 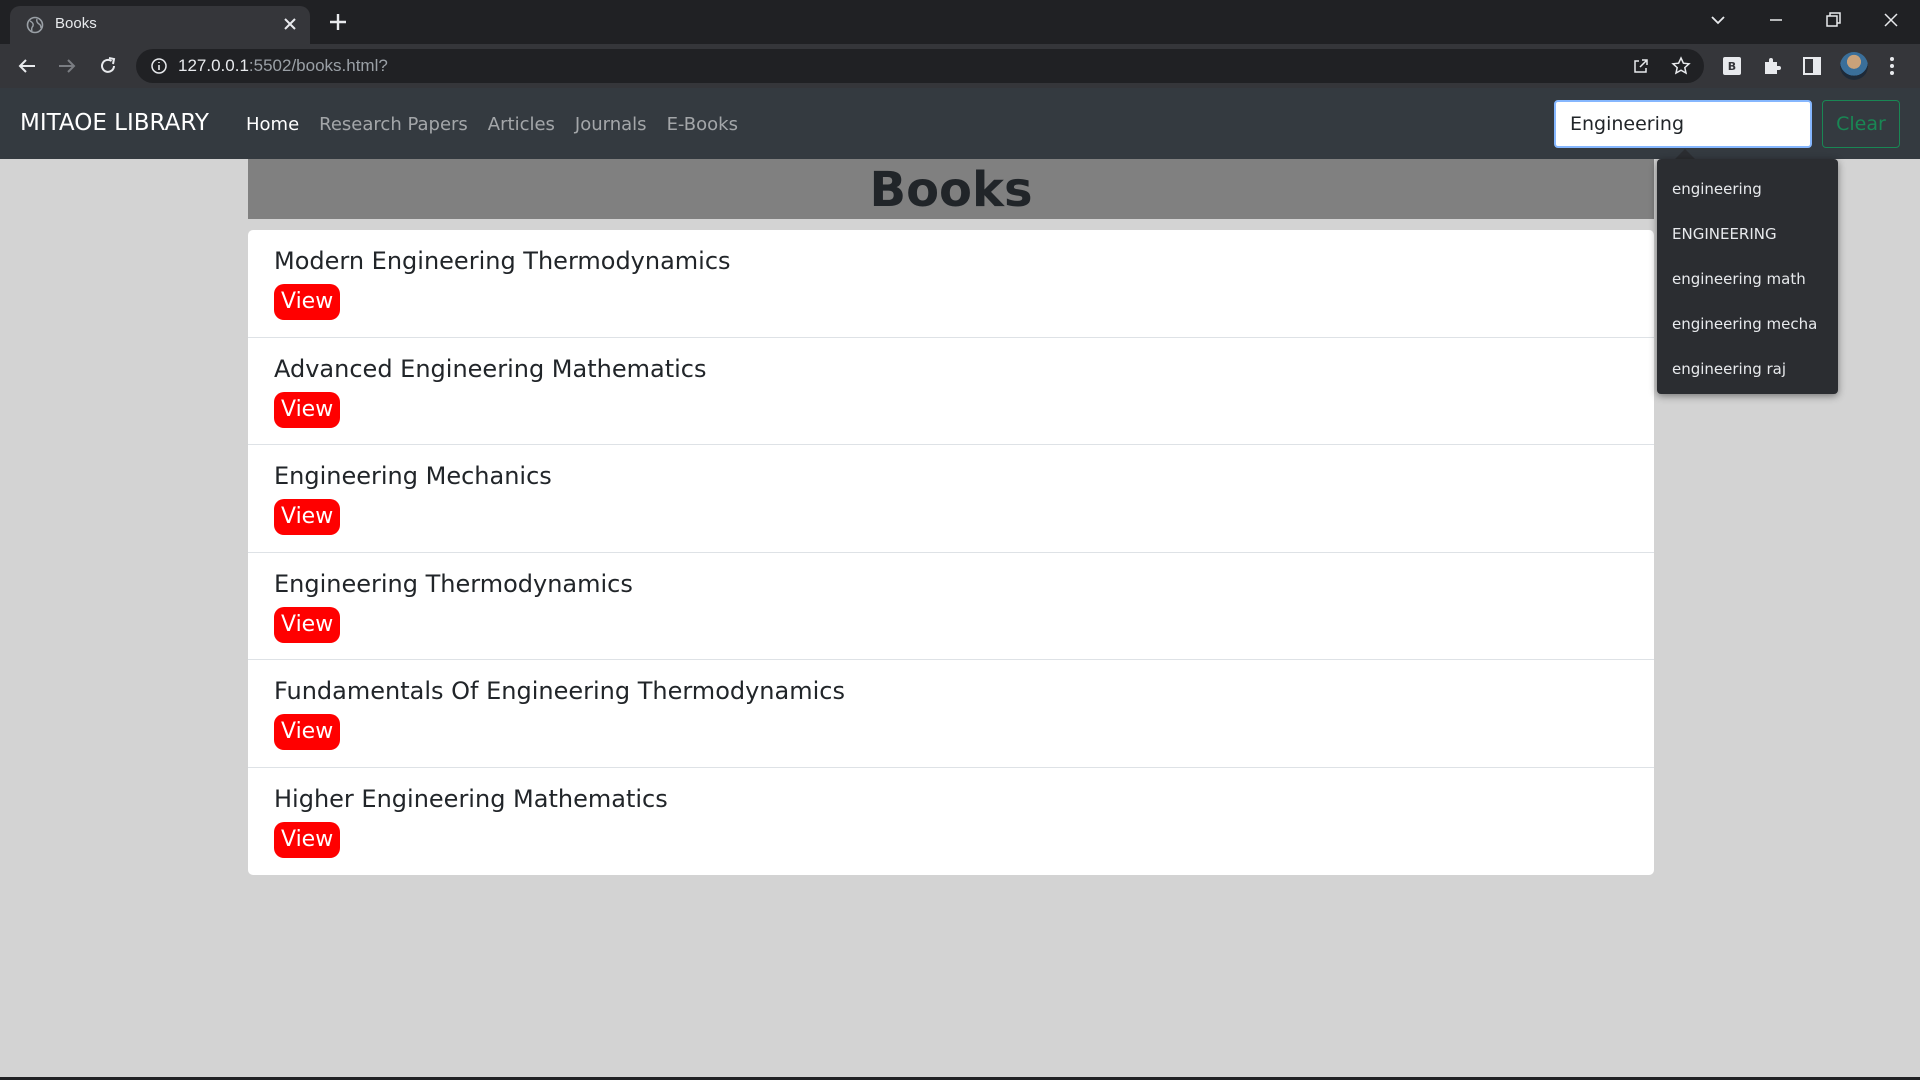 I want to click on tab-title: Books, so click(x=76, y=23).